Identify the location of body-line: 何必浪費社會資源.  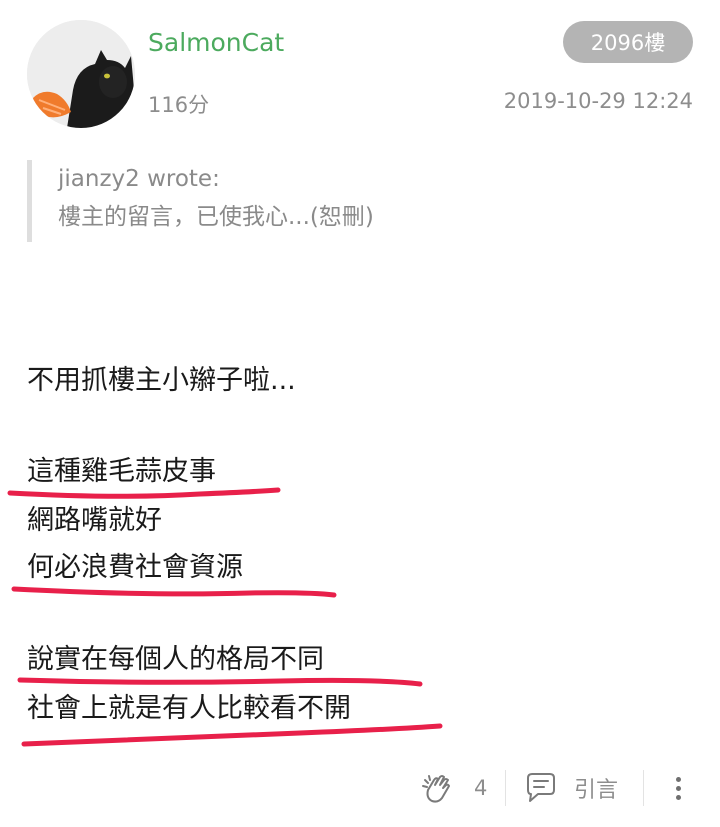
(135, 567).